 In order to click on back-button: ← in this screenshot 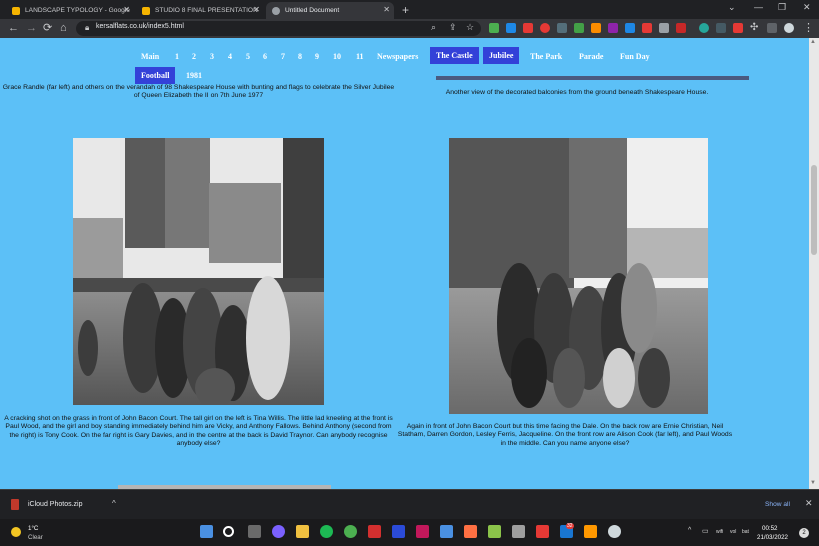, I will do `click(13, 28)`.